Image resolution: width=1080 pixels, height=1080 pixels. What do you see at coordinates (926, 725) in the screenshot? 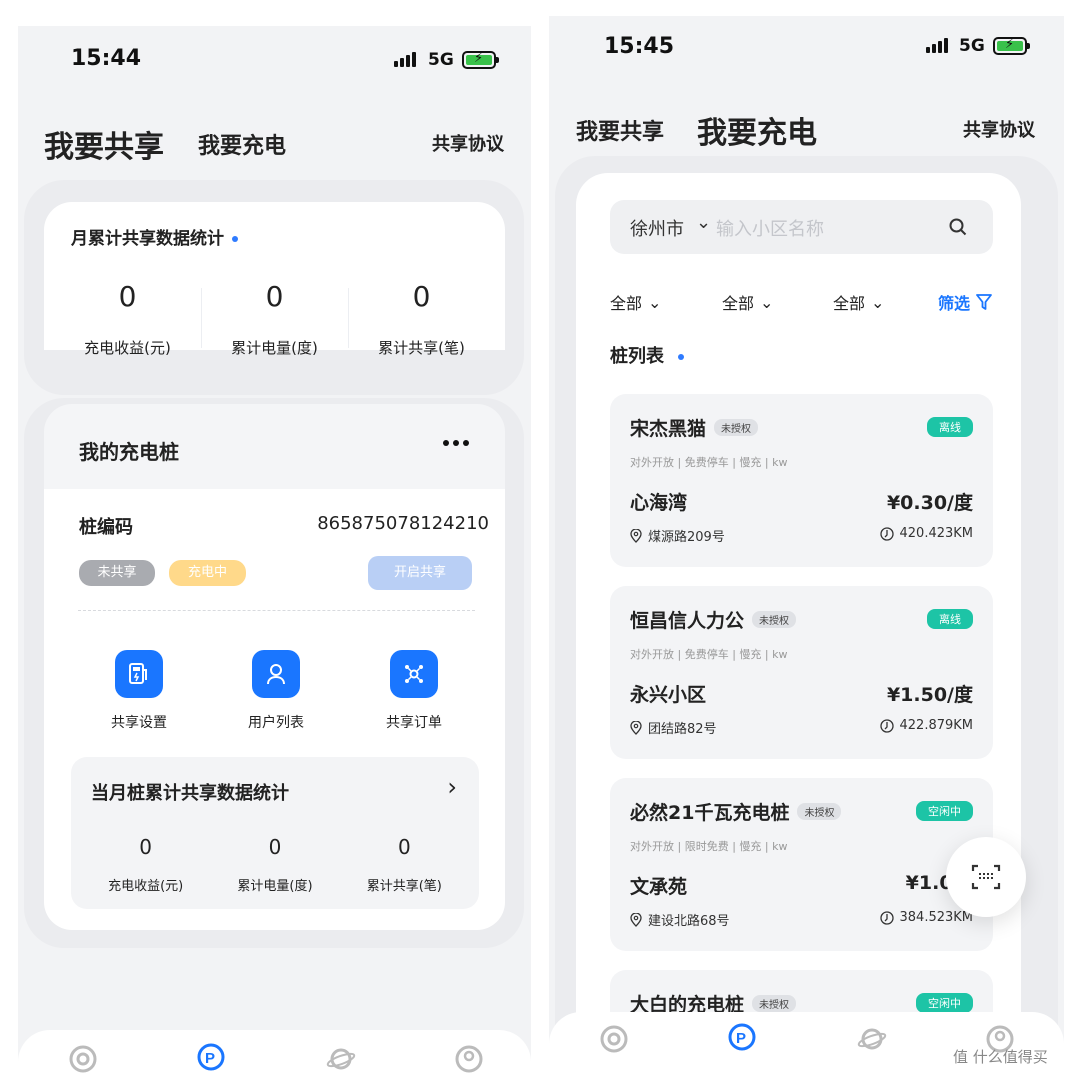
I see `pile-distance: 422.879KM` at bounding box center [926, 725].